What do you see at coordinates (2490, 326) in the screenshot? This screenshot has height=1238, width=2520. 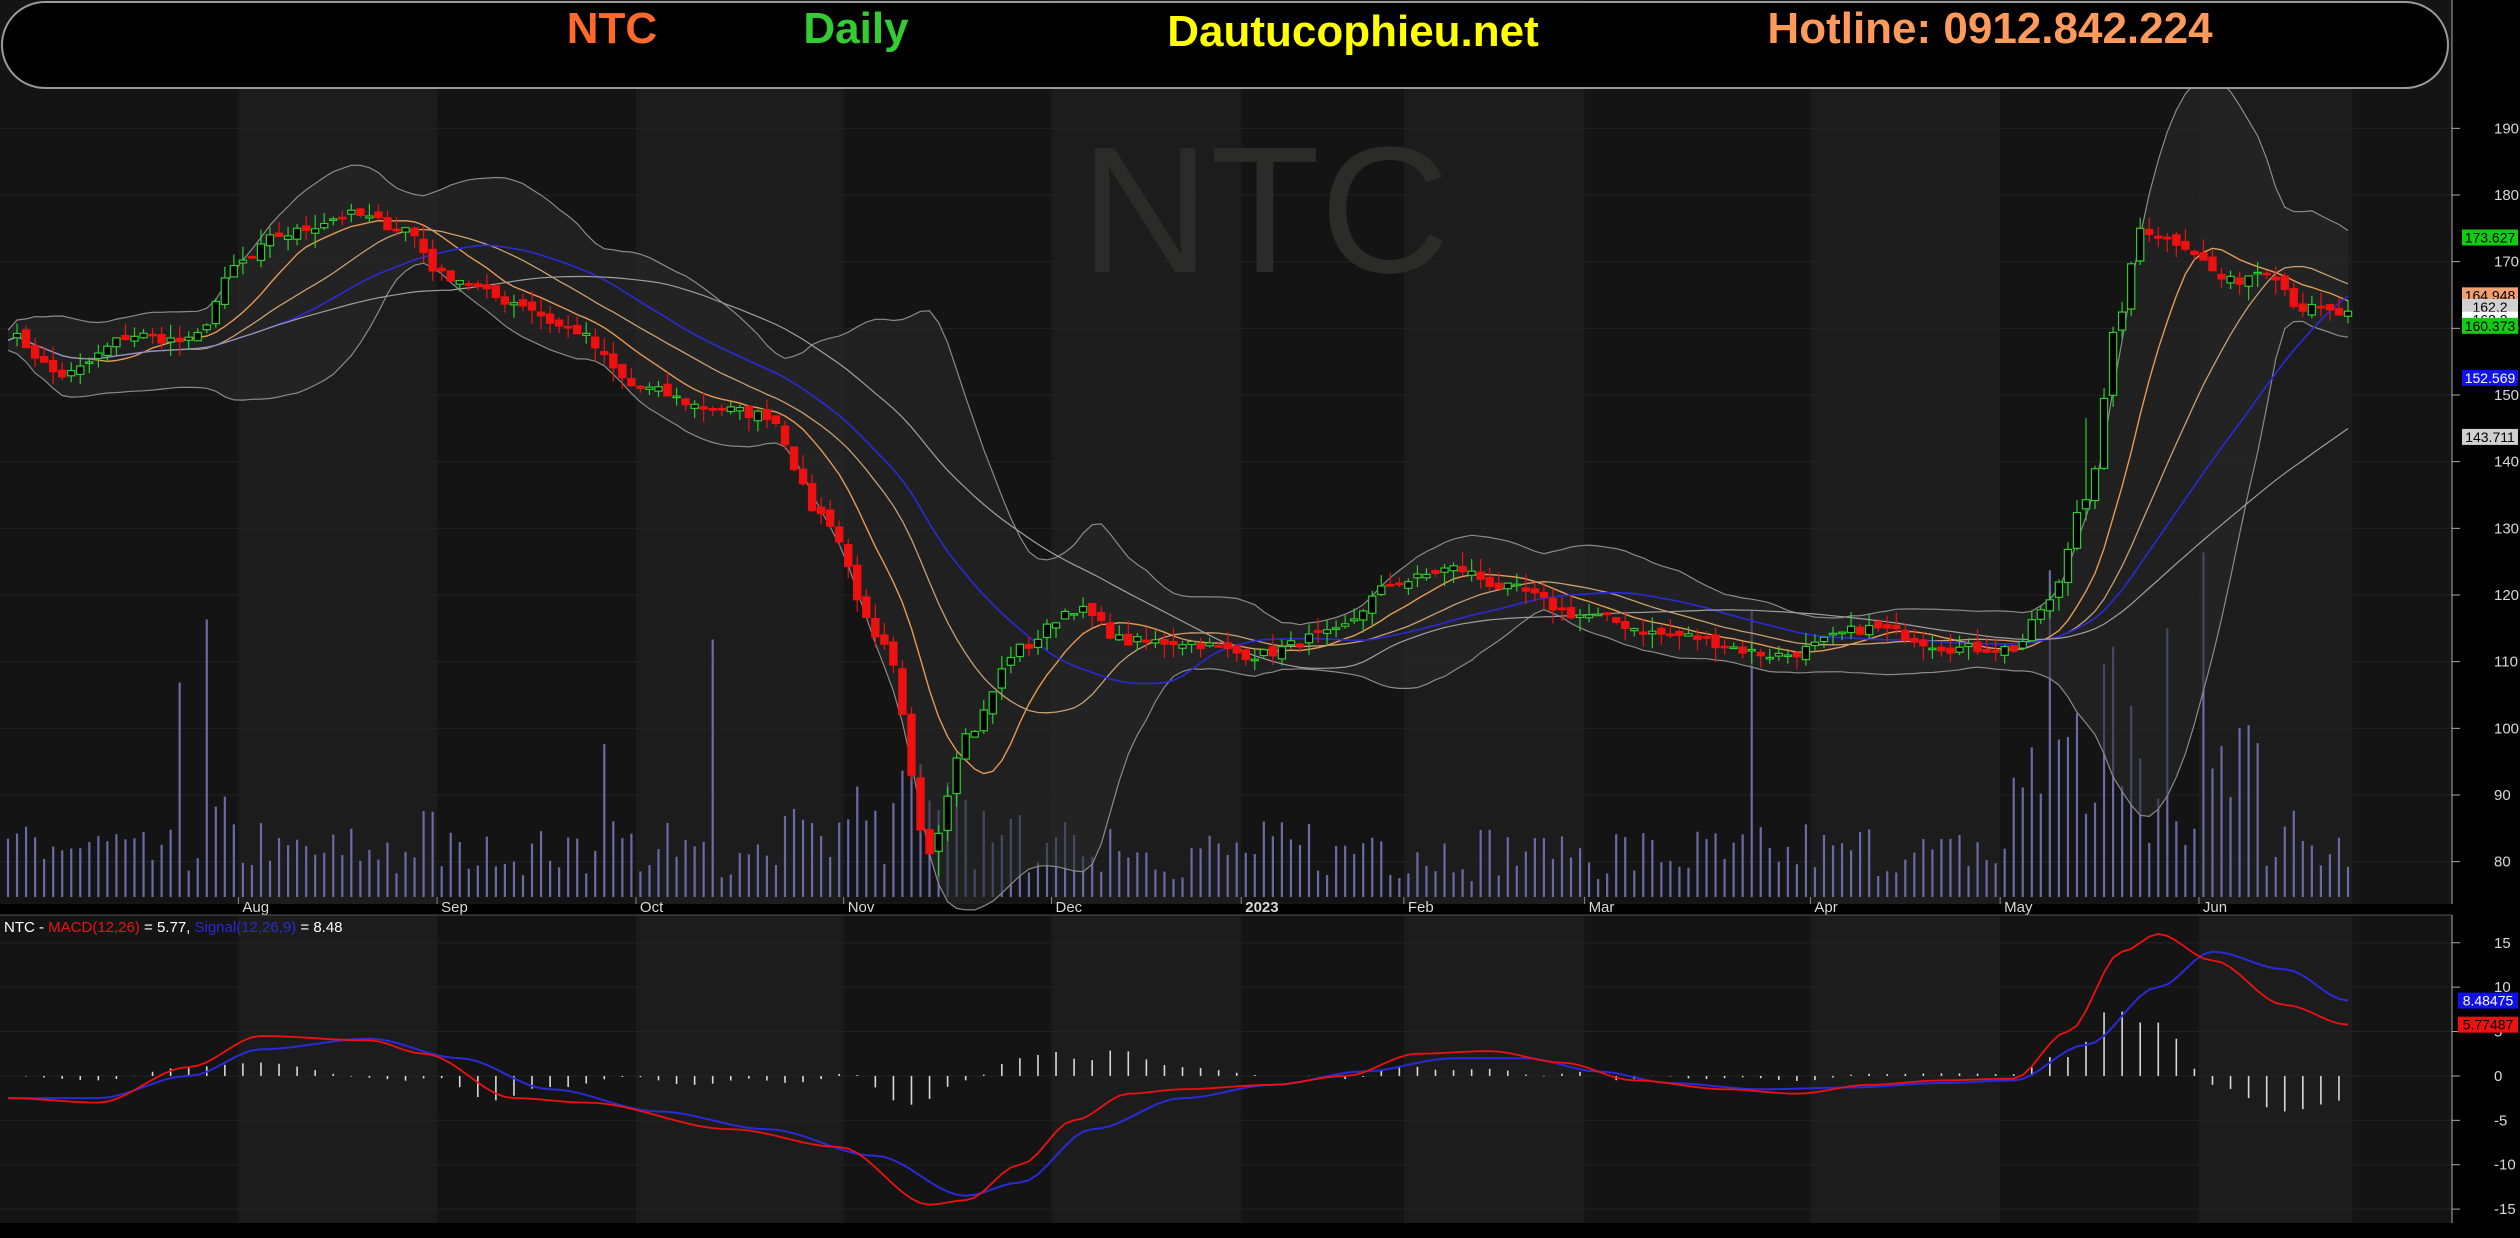 I see `price-tag-label: 160.373` at bounding box center [2490, 326].